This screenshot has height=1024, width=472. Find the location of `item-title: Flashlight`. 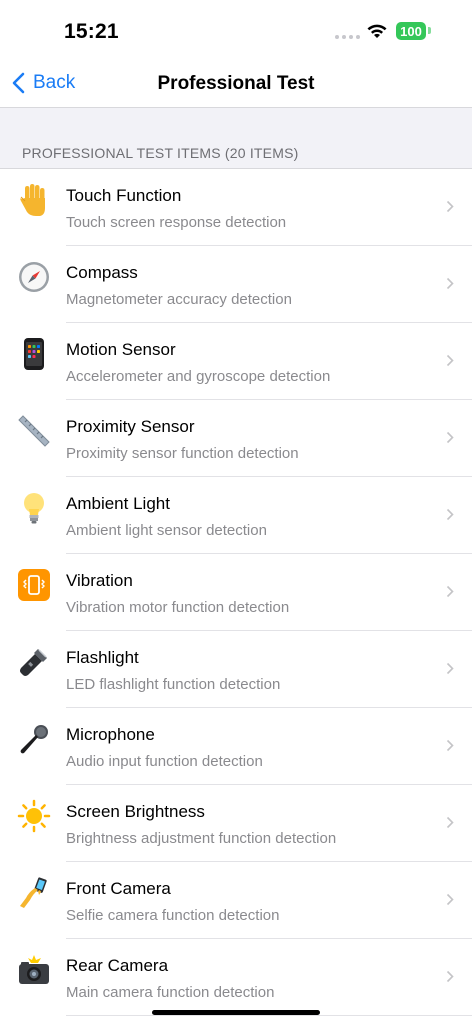

item-title: Flashlight is located at coordinates (102, 657).